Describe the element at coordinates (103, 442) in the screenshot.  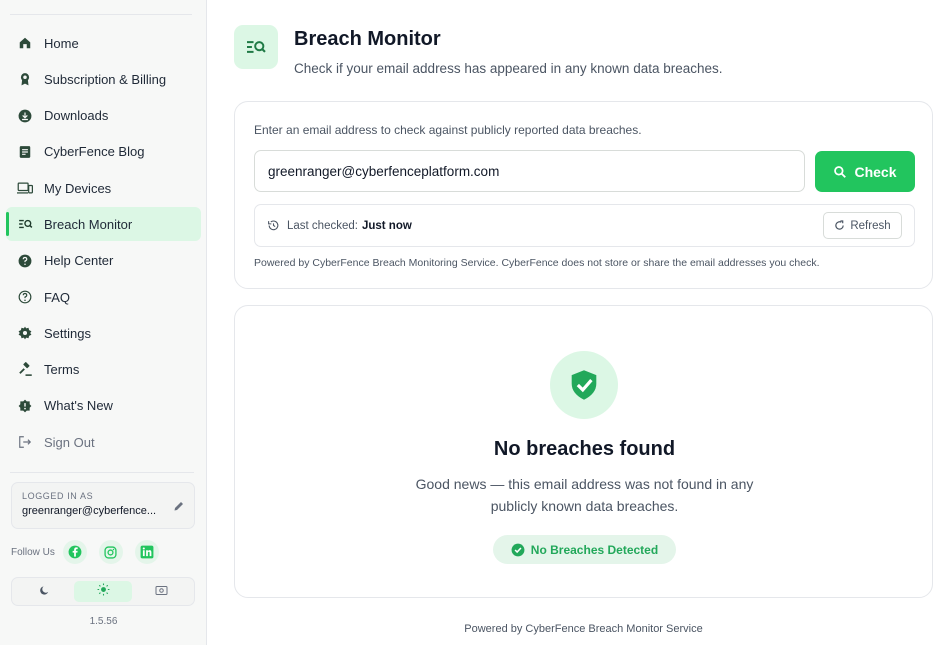
I see `sidebar-item-sign-out: Sign Out` at that location.